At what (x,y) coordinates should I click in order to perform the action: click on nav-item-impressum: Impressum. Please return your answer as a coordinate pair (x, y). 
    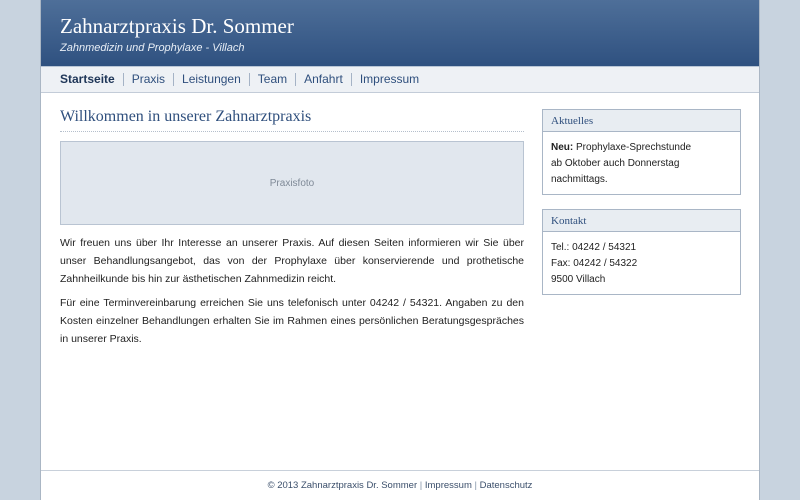
    Looking at the image, I should click on (388, 79).